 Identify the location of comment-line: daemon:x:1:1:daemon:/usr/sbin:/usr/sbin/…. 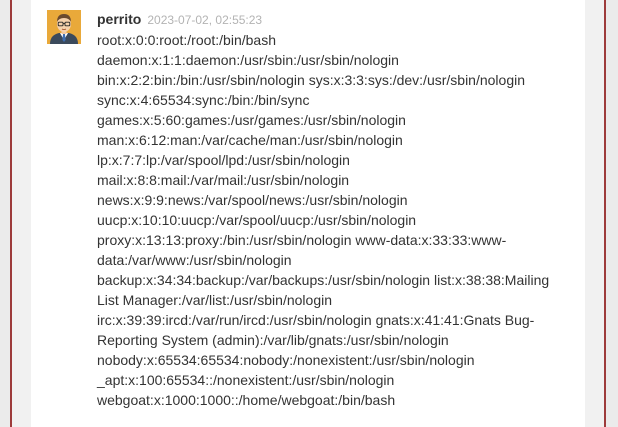
(248, 60).